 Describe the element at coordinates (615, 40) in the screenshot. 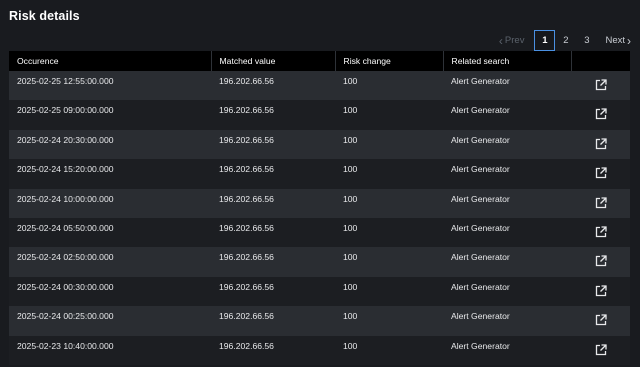

I see `next-page-label: Next` at that location.